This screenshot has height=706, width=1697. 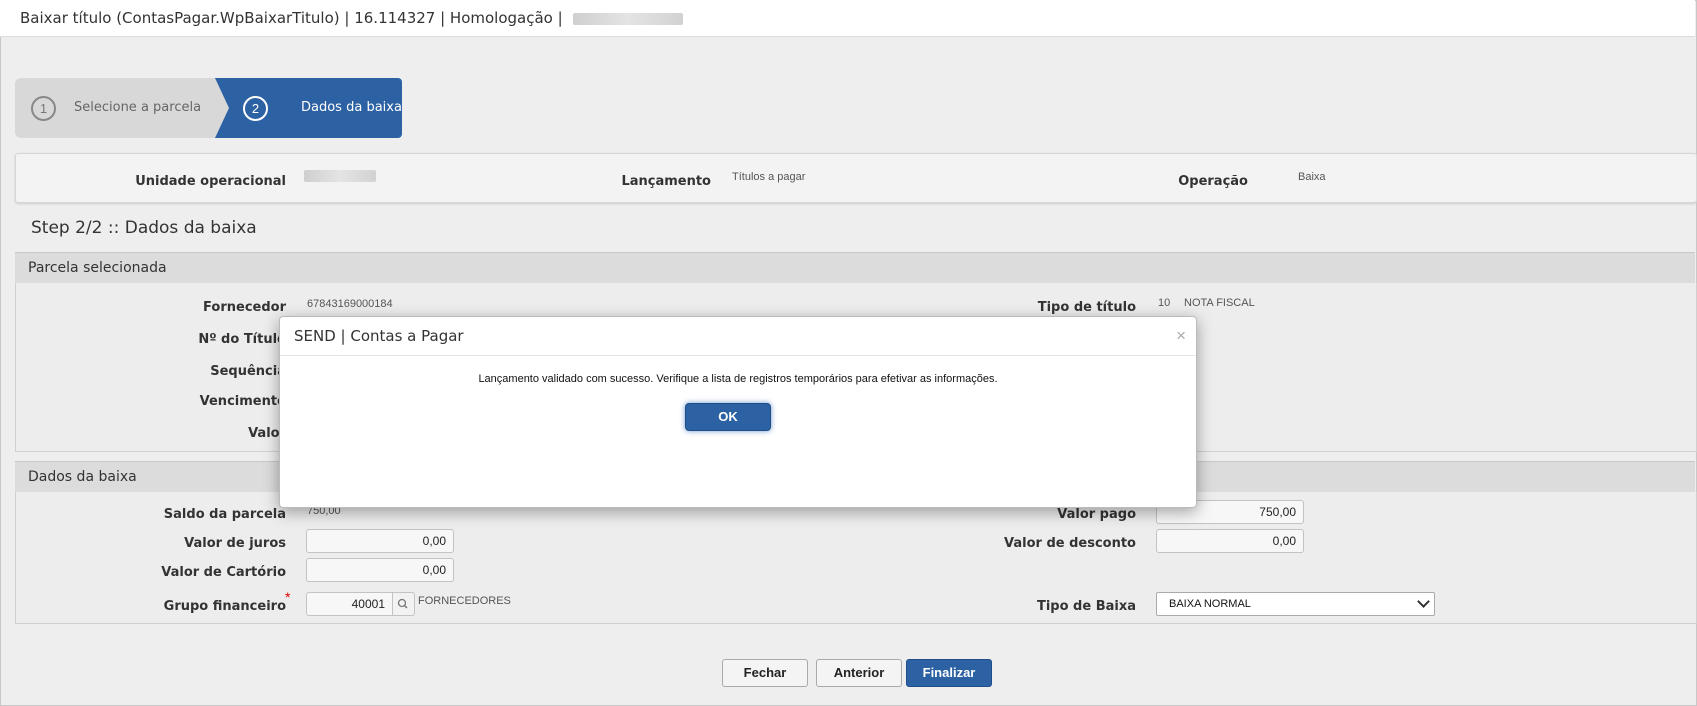 I want to click on dialog-title: SEND | Contas a Pagar, so click(x=379, y=336).